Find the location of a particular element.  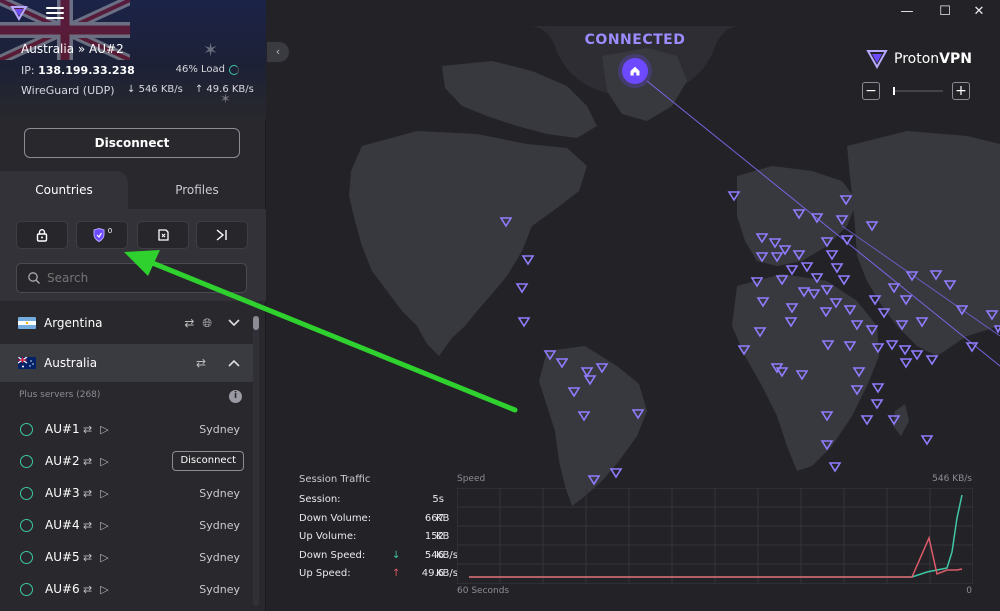

lock-icon is located at coordinates (42, 235).